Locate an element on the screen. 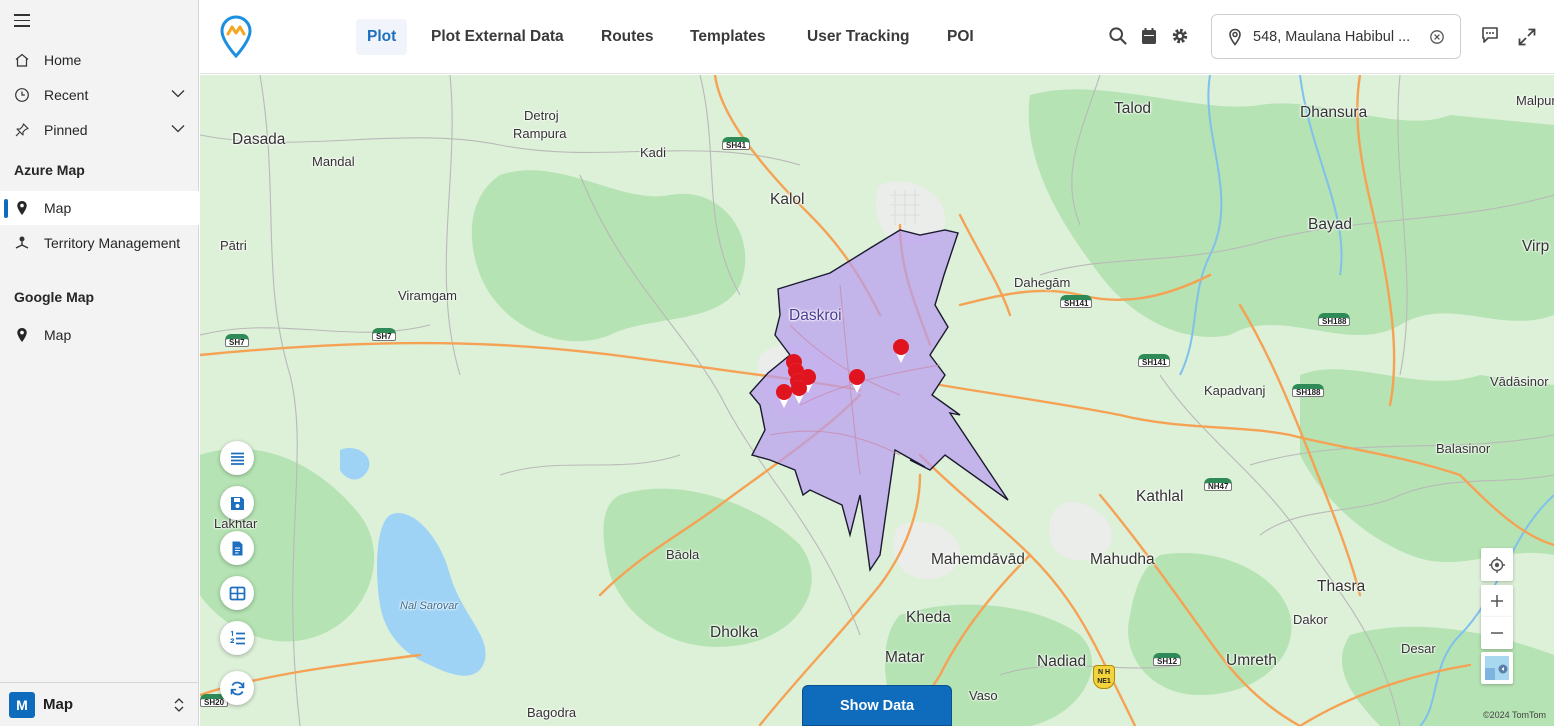  pin-icon is located at coordinates (22, 130).